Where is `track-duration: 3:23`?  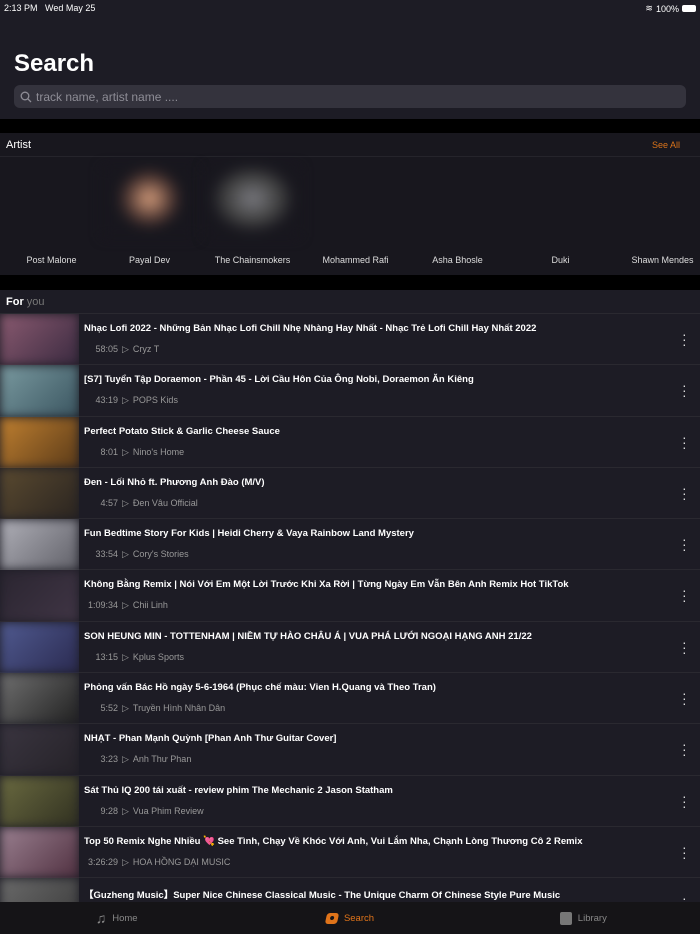
track-duration: 3:23 is located at coordinates (109, 759).